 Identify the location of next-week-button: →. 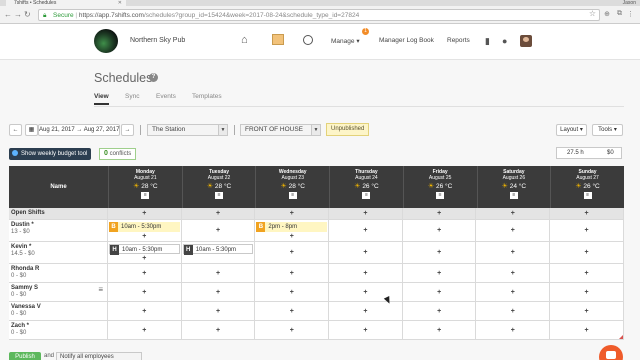
(127, 130).